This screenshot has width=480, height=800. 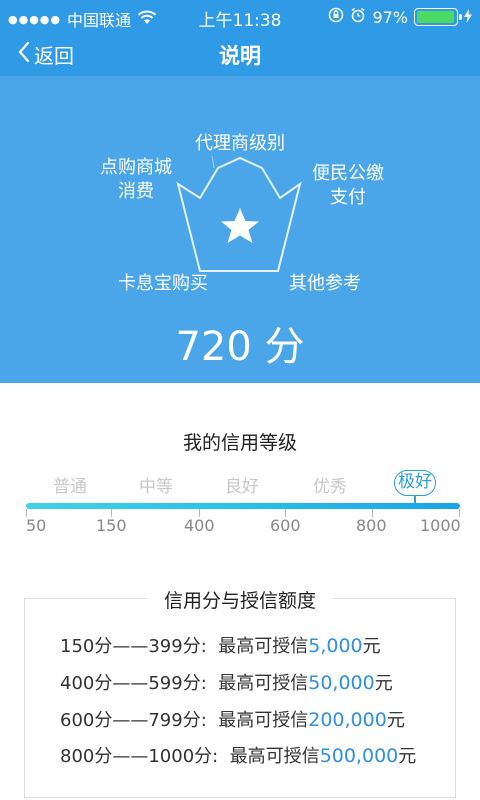 What do you see at coordinates (136, 179) in the screenshot?
I see `label-mall-consumption: 点购商城 消费` at bounding box center [136, 179].